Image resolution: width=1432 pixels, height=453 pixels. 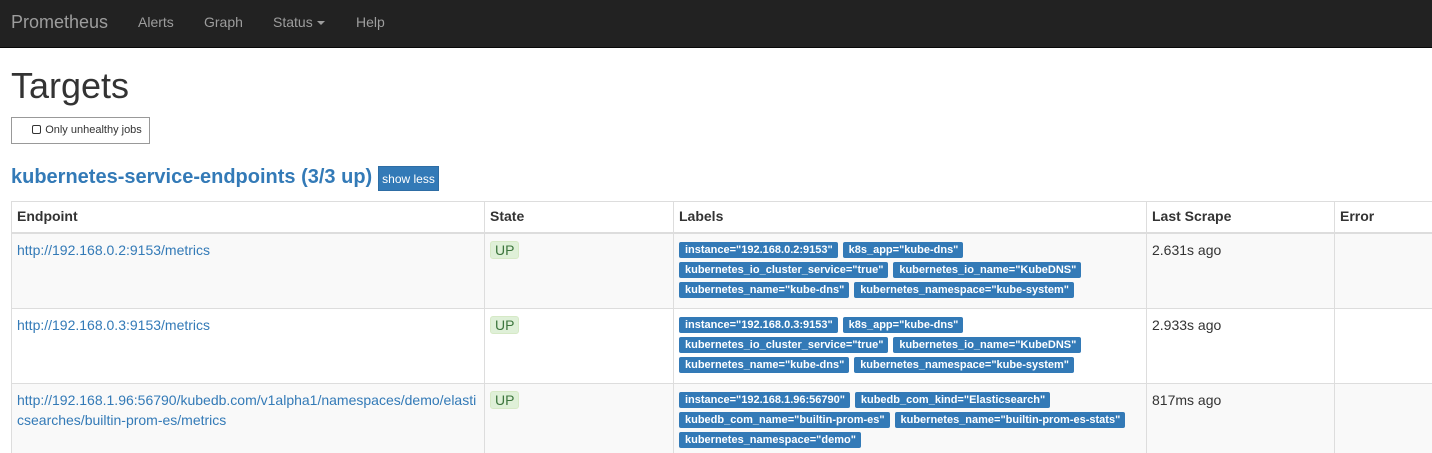 What do you see at coordinates (1240, 217) in the screenshot?
I see `header-last-scrape: Last Scrape` at bounding box center [1240, 217].